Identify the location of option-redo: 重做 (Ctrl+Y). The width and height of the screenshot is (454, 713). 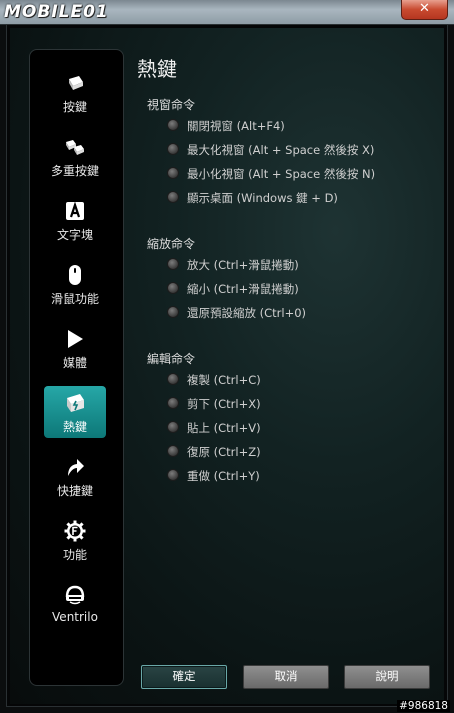
(213, 476).